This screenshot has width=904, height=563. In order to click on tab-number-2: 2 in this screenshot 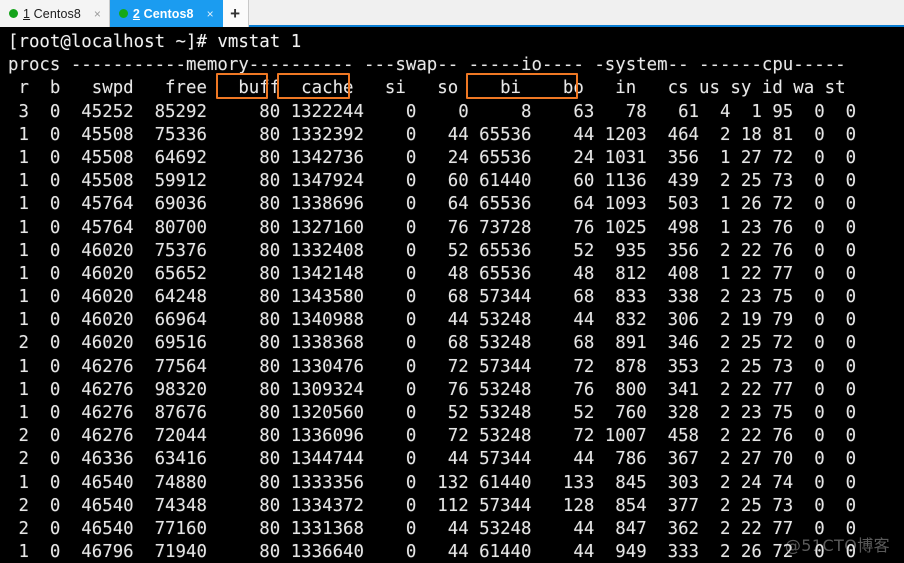, I will do `click(136, 13)`.